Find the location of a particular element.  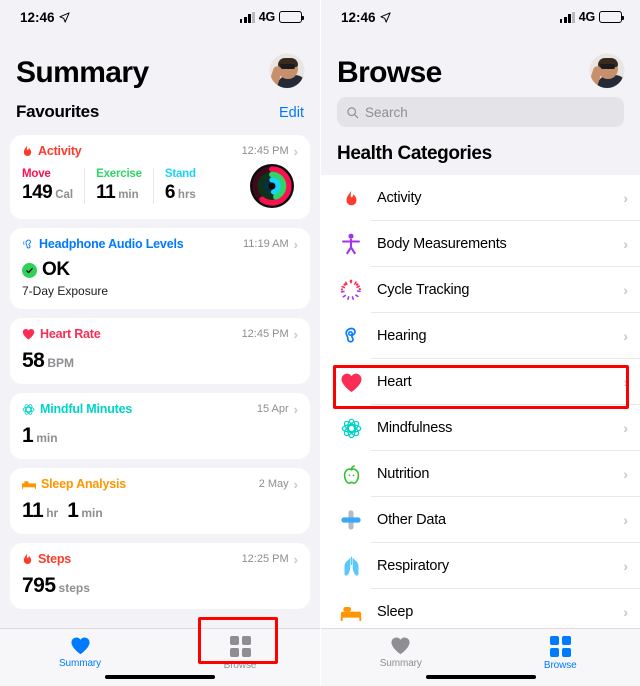

activity-rings-icon is located at coordinates (272, 186).